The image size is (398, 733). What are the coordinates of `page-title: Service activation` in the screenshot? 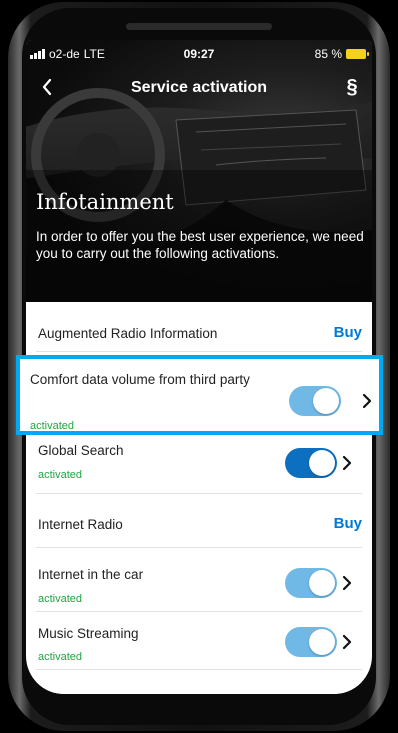 It's located at (199, 87).